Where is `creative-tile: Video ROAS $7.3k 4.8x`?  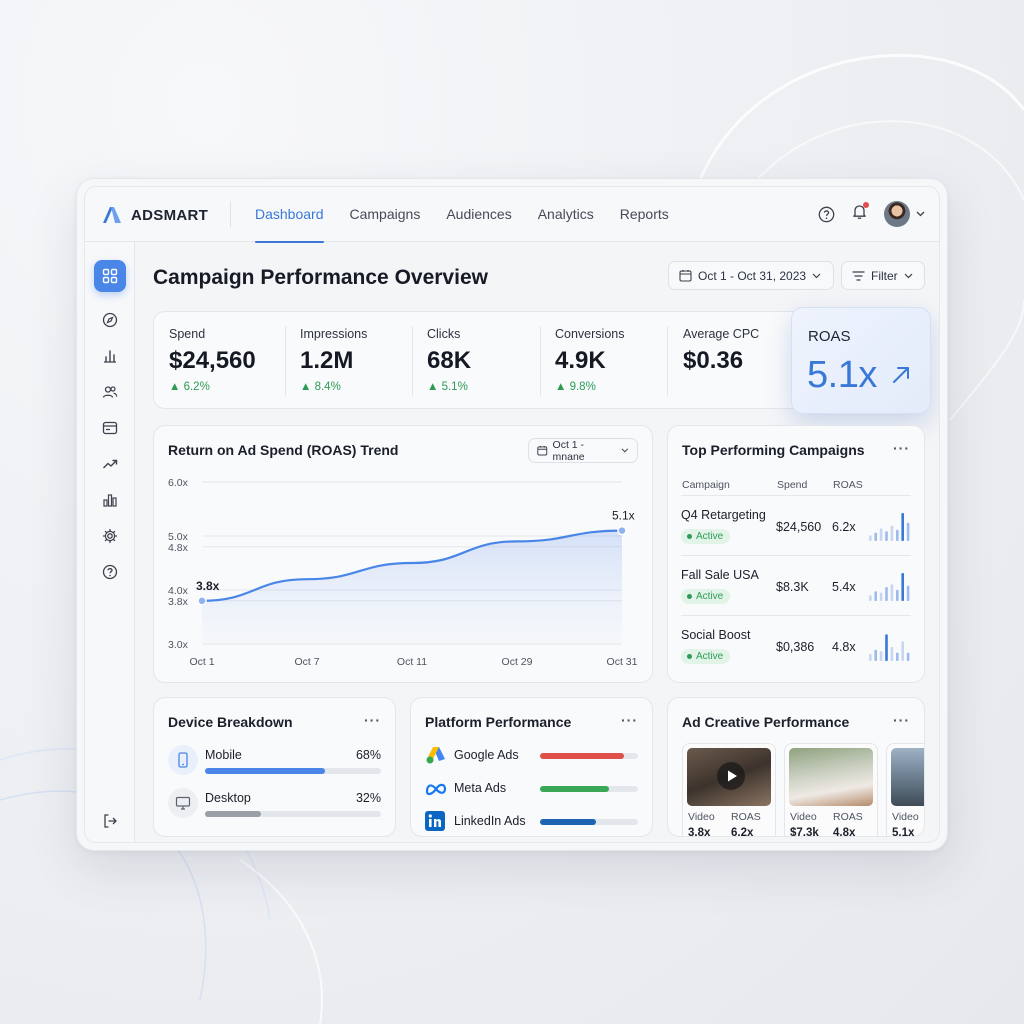 creative-tile: Video ROAS $7.3k 4.8x is located at coordinates (831, 790).